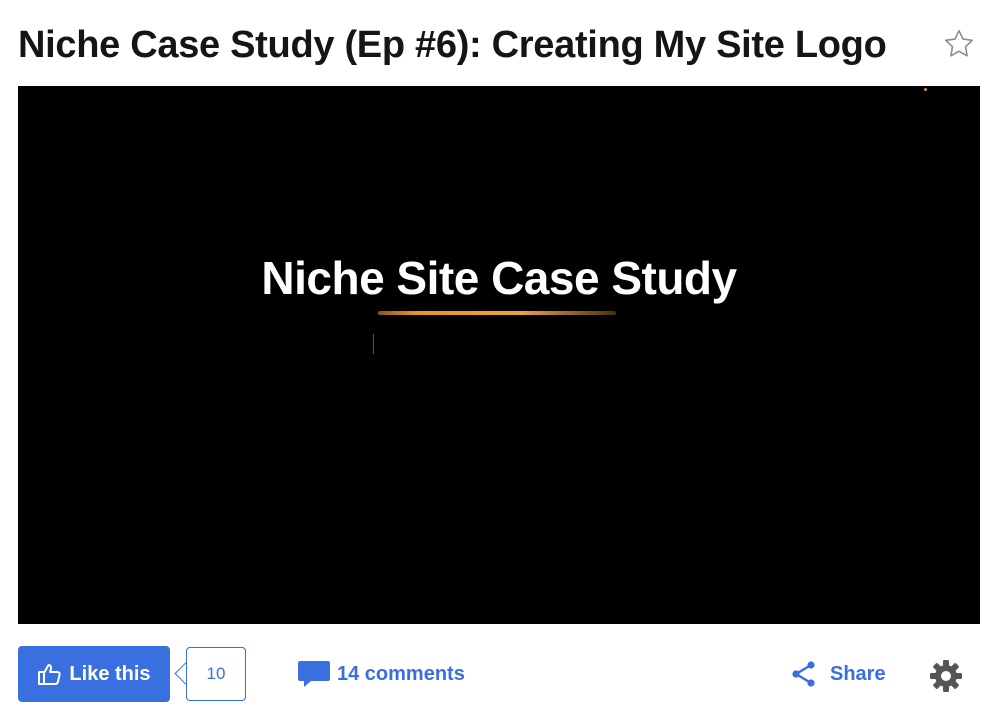 The image size is (1000, 723). I want to click on comments-label: 14 comments, so click(401, 673).